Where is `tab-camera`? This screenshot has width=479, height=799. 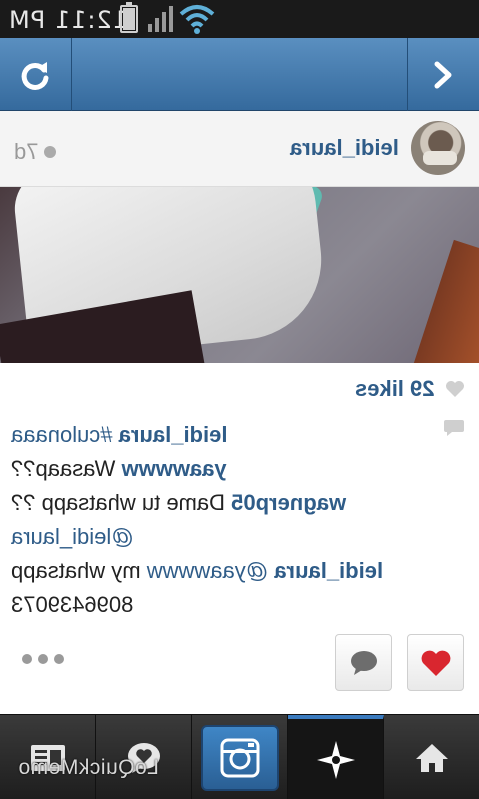
tab-camera is located at coordinates (240, 757).